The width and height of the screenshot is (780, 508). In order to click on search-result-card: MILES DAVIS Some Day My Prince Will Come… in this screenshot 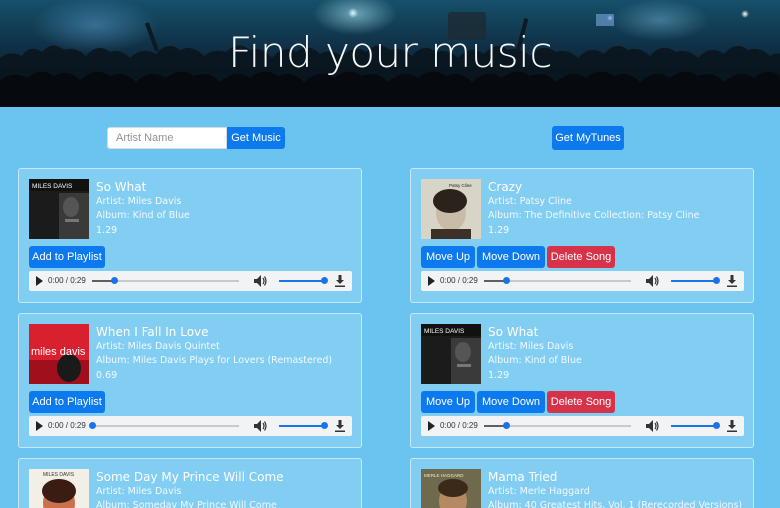, I will do `click(190, 483)`.